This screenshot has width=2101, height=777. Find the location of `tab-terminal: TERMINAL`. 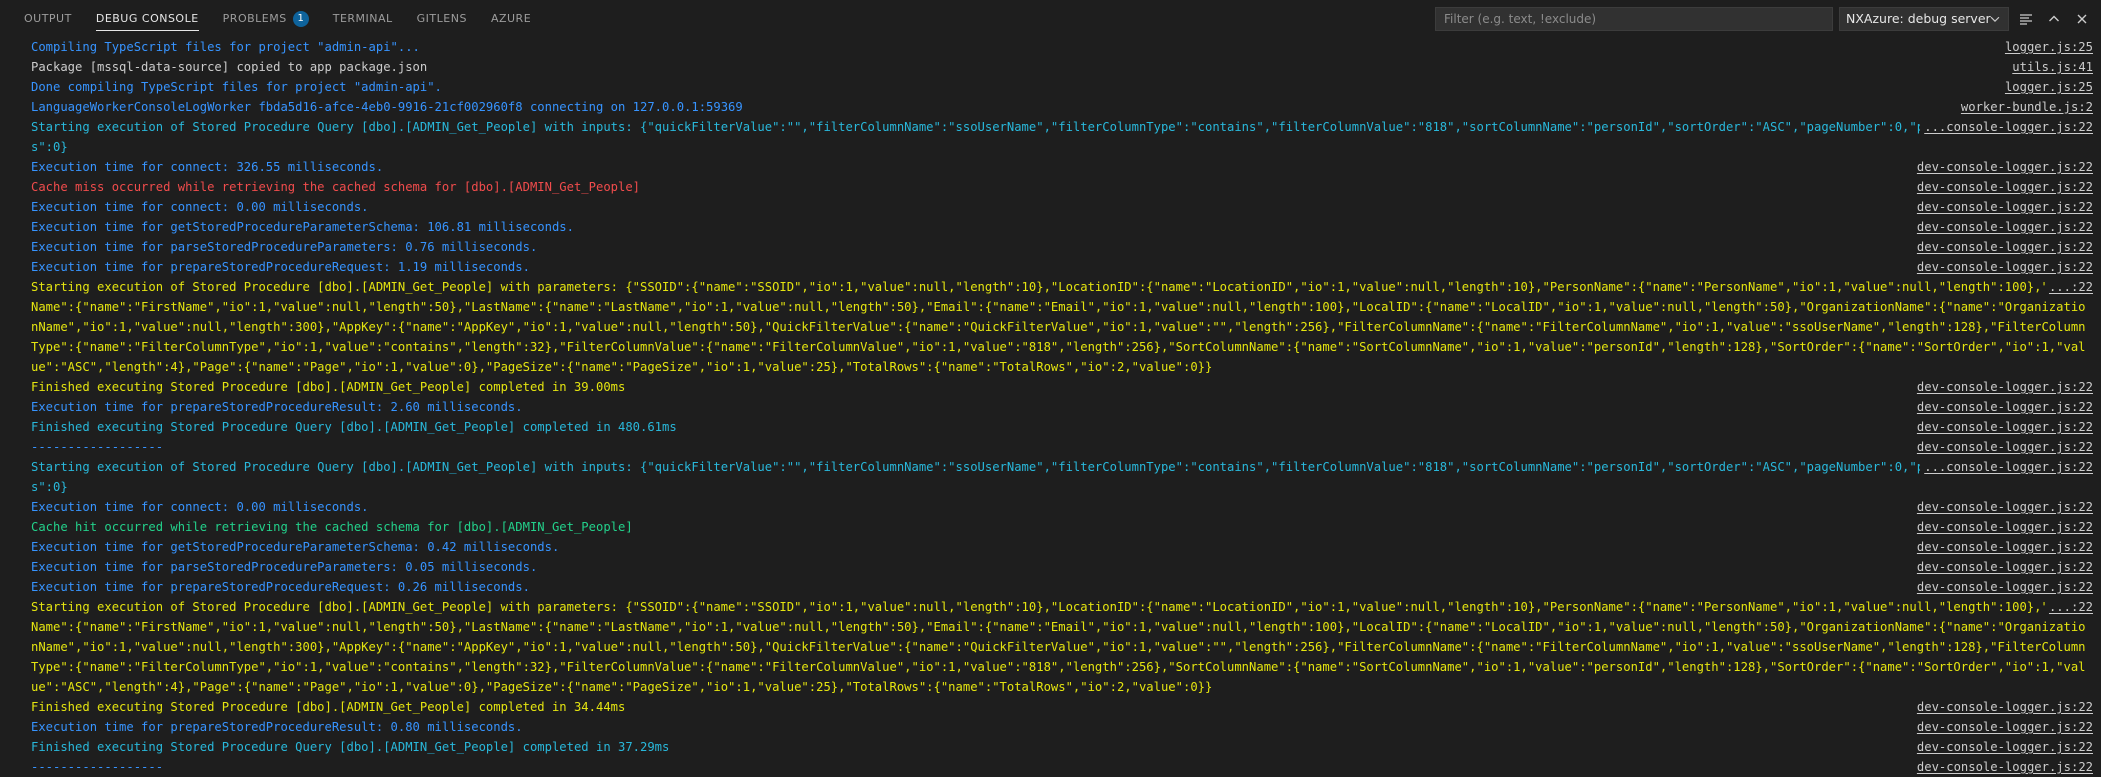

tab-terminal: TERMINAL is located at coordinates (363, 18).